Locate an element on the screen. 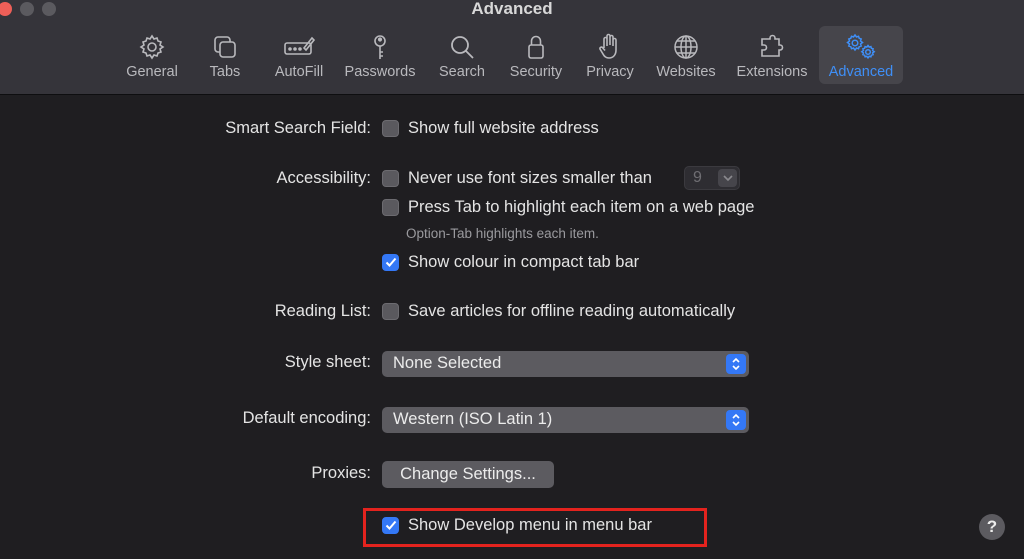 Image resolution: width=1024 pixels, height=559 pixels. style-sheet-label: Style sheet: is located at coordinates (327, 362).